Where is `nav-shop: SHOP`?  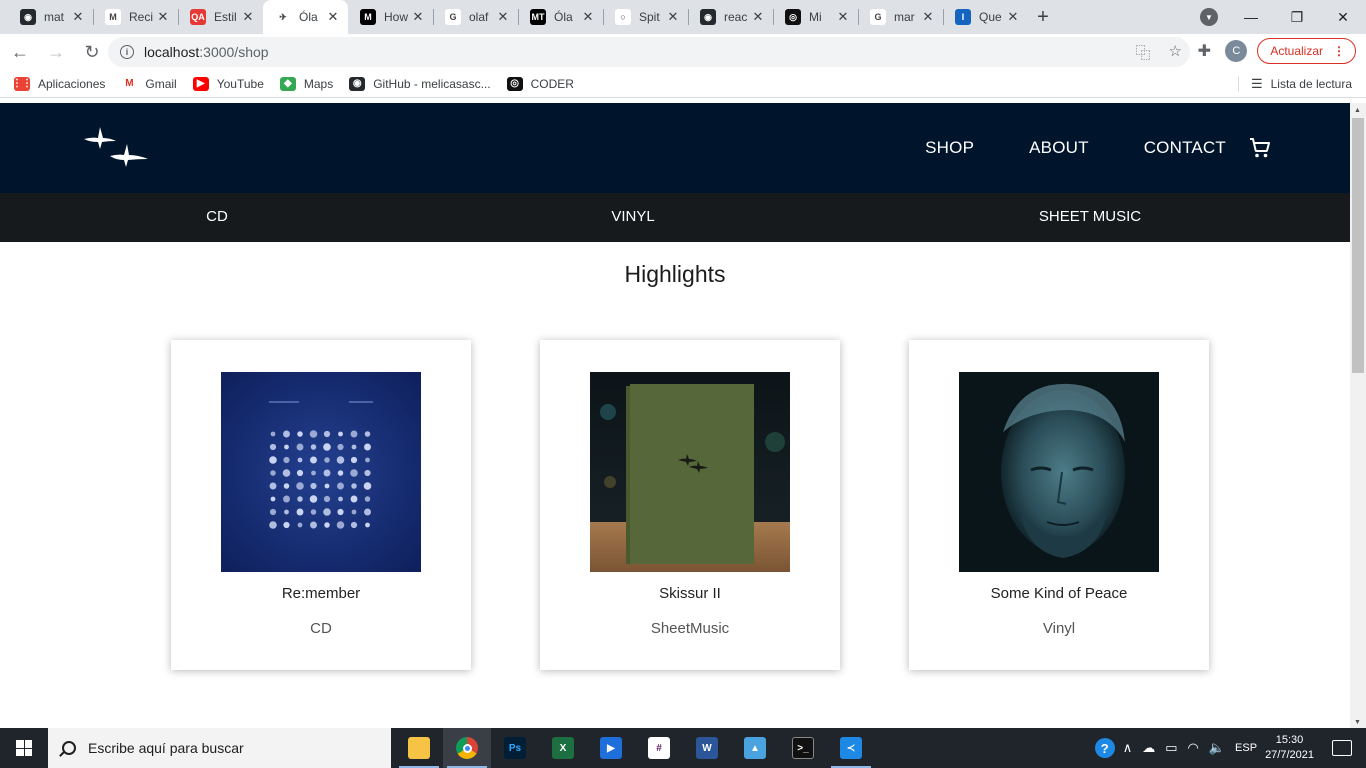
nav-shop: SHOP is located at coordinates (949, 148).